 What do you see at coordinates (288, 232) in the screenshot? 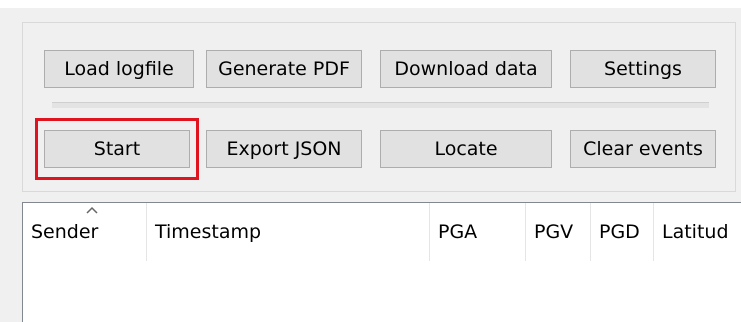
I see `column-header-timestamp: Timestamp` at bounding box center [288, 232].